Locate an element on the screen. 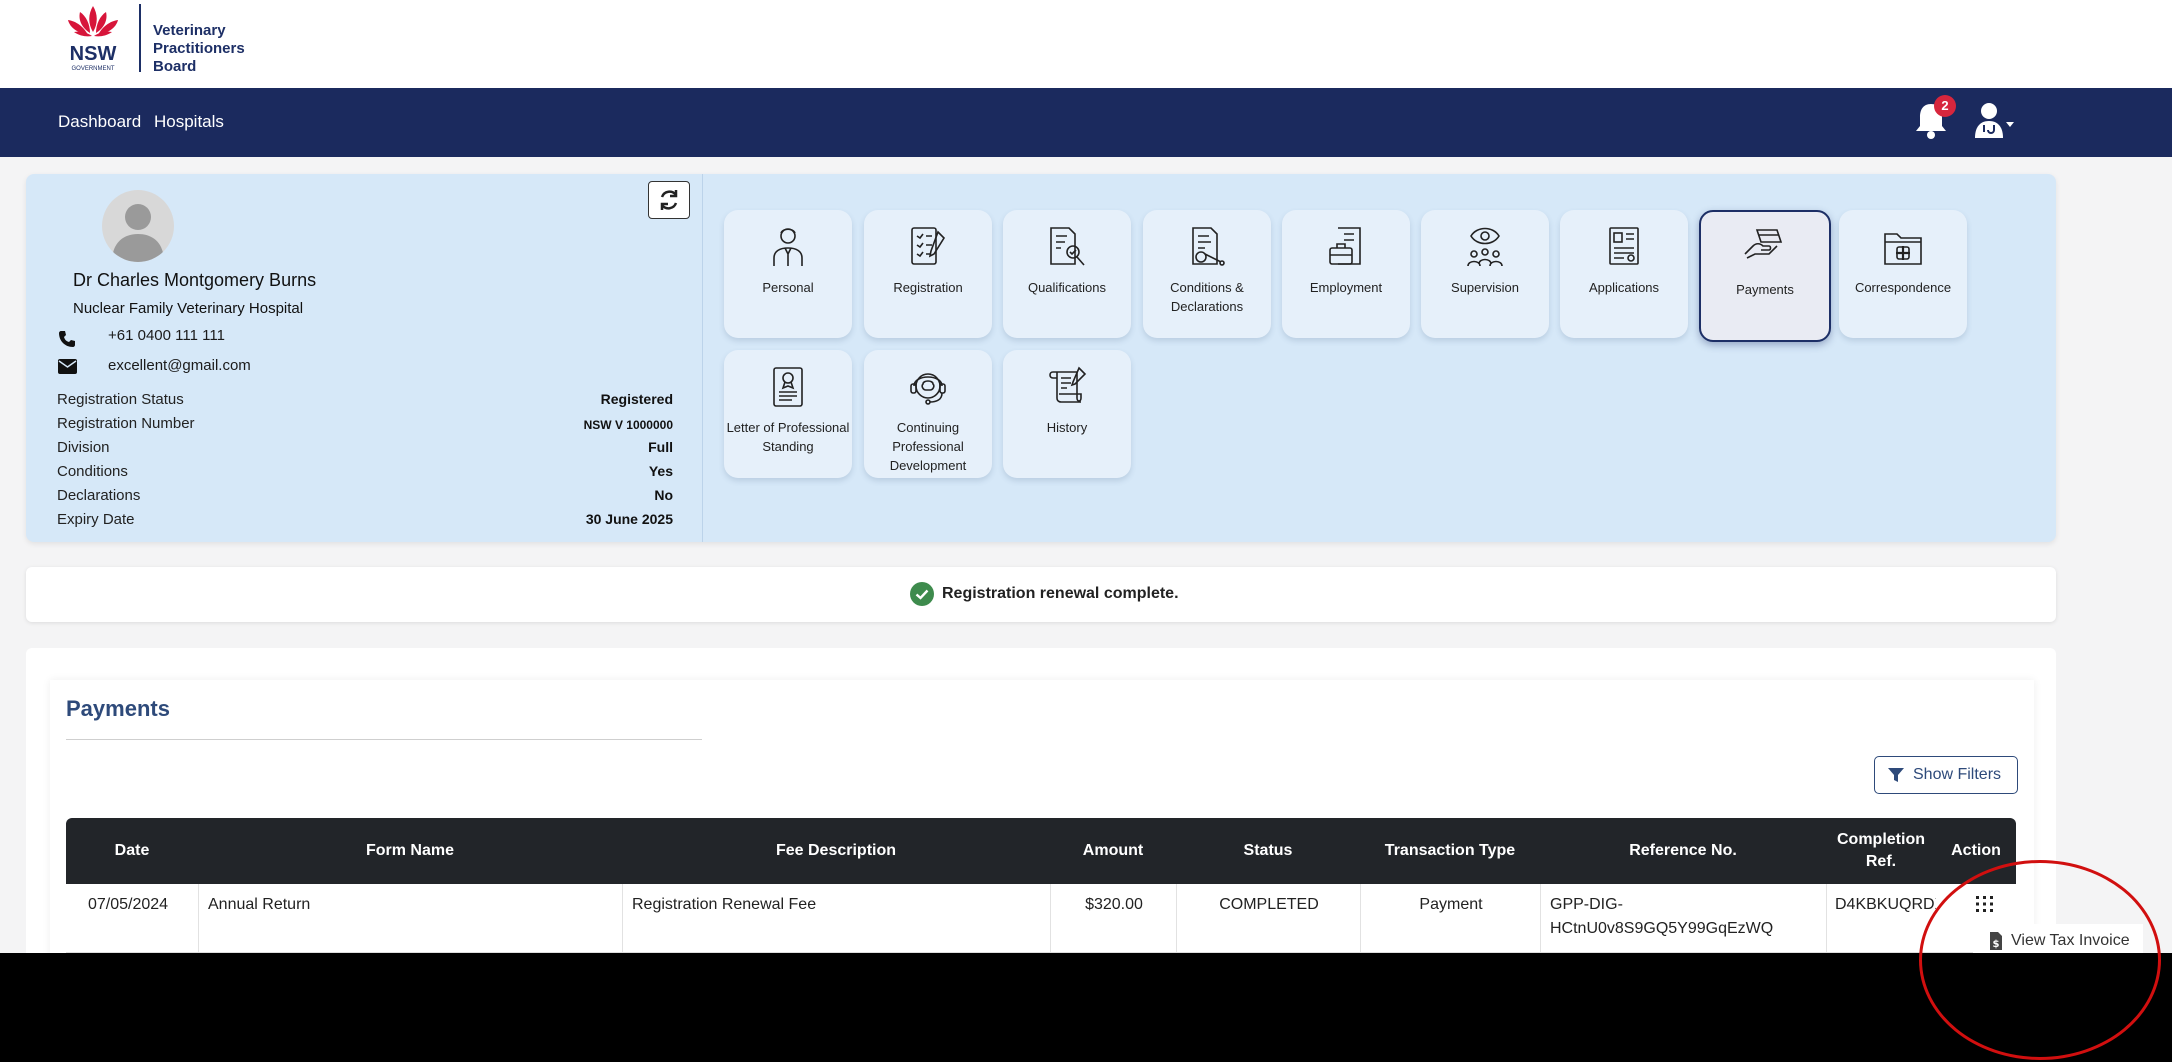  cell-completion-ref: D4KBKUQRDX is located at coordinates (1885, 904).